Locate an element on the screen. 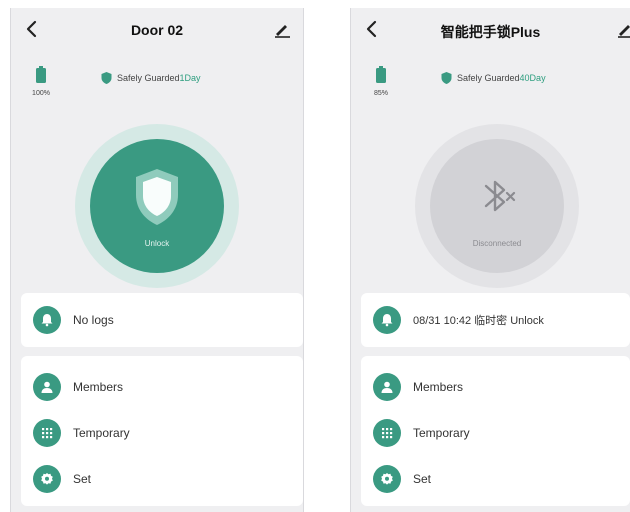 The height and width of the screenshot is (512, 630). header: Door 02 is located at coordinates (157, 30).